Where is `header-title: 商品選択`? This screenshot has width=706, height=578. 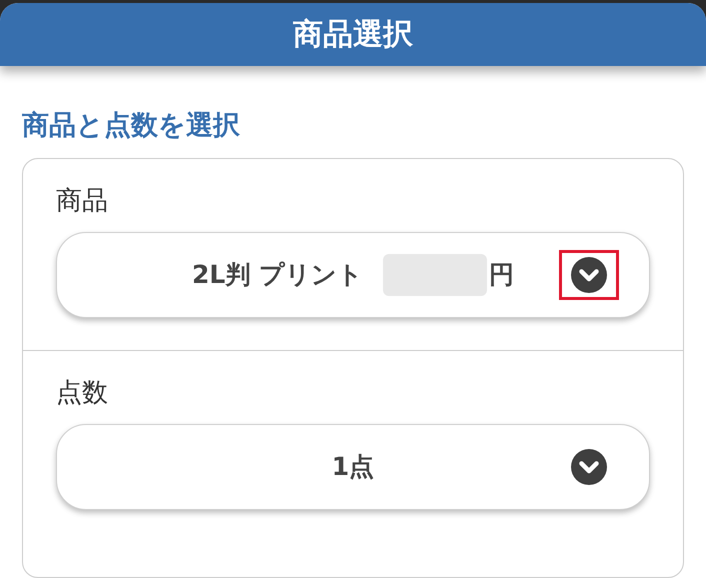
header-title: 商品選択 is located at coordinates (353, 35).